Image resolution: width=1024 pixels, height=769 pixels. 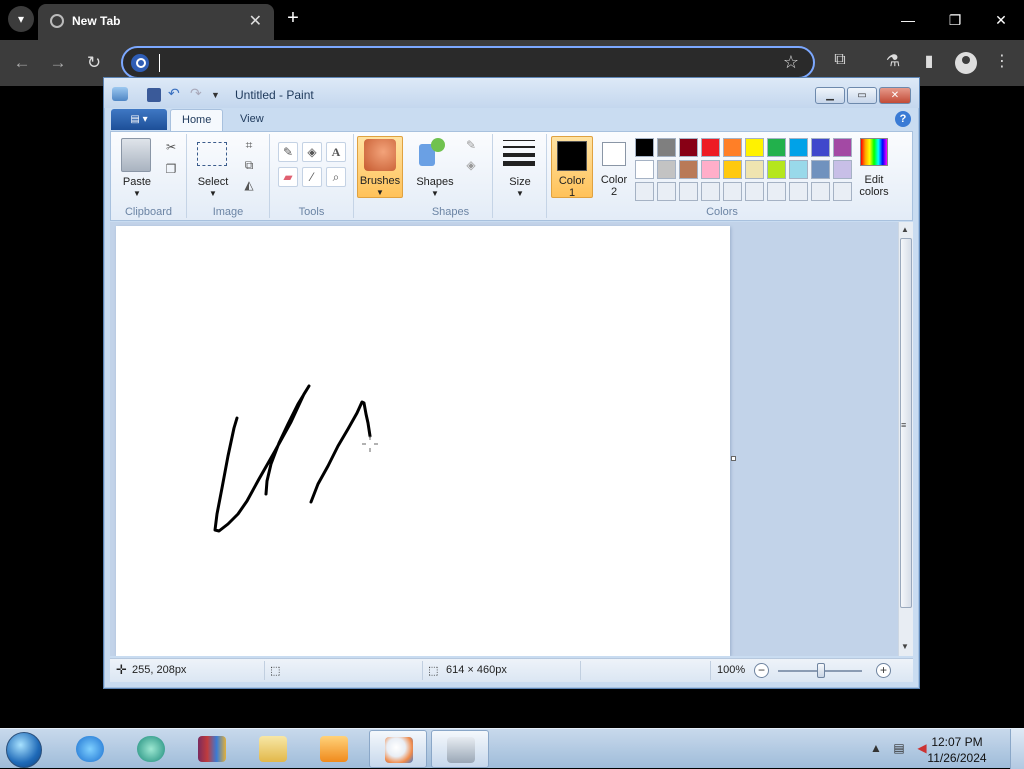 What do you see at coordinates (288, 177) in the screenshot?
I see `eraser-icon: ▰` at bounding box center [288, 177].